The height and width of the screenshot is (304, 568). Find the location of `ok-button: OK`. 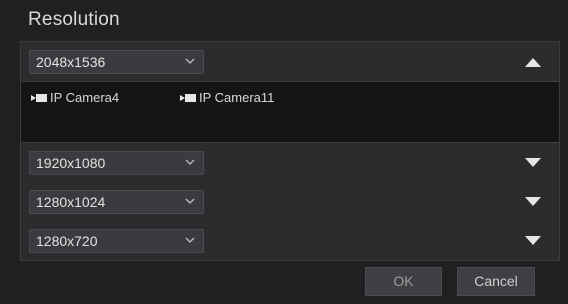

ok-button: OK is located at coordinates (403, 281).